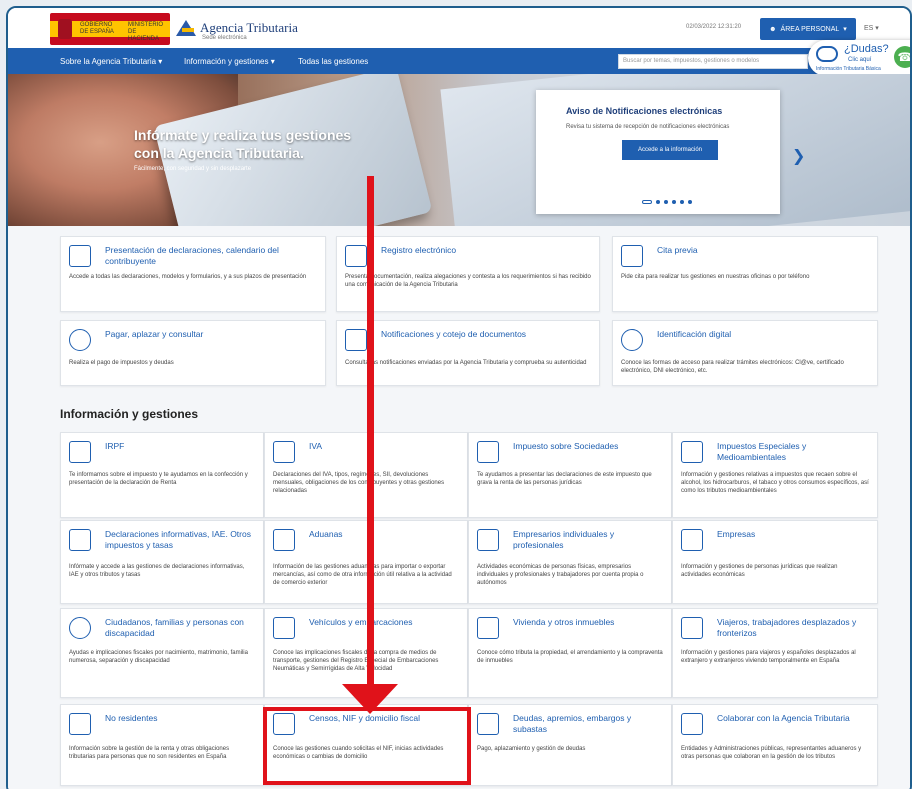  Describe the element at coordinates (798, 156) in the screenshot. I see `carousel-next-icon: ❯` at that location.